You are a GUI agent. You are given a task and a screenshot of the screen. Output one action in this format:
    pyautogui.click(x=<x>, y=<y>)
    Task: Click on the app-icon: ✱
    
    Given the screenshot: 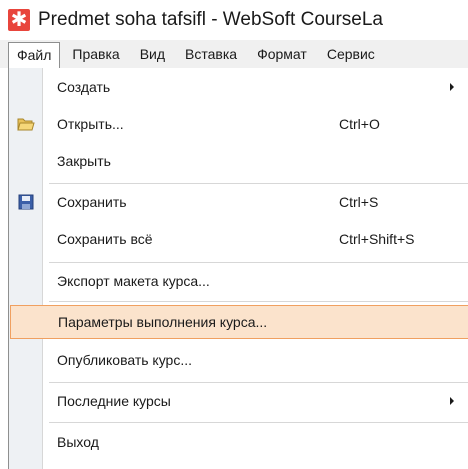 What is the action you would take?
    pyautogui.click(x=19, y=20)
    